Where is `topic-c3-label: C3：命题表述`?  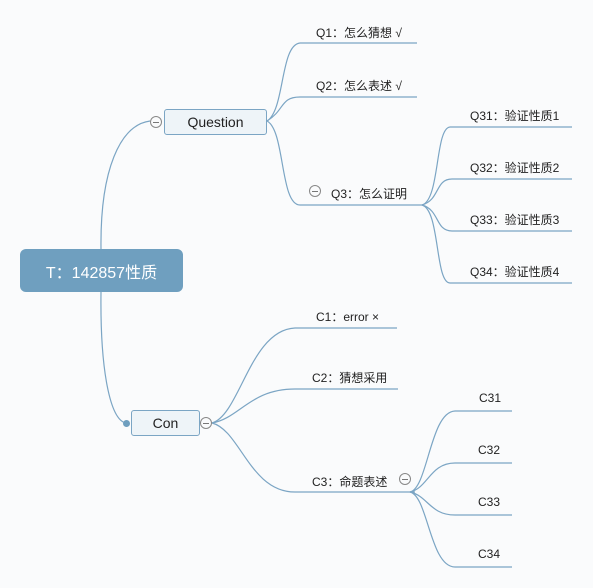
topic-c3-label: C3：命题表述 is located at coordinates (350, 482).